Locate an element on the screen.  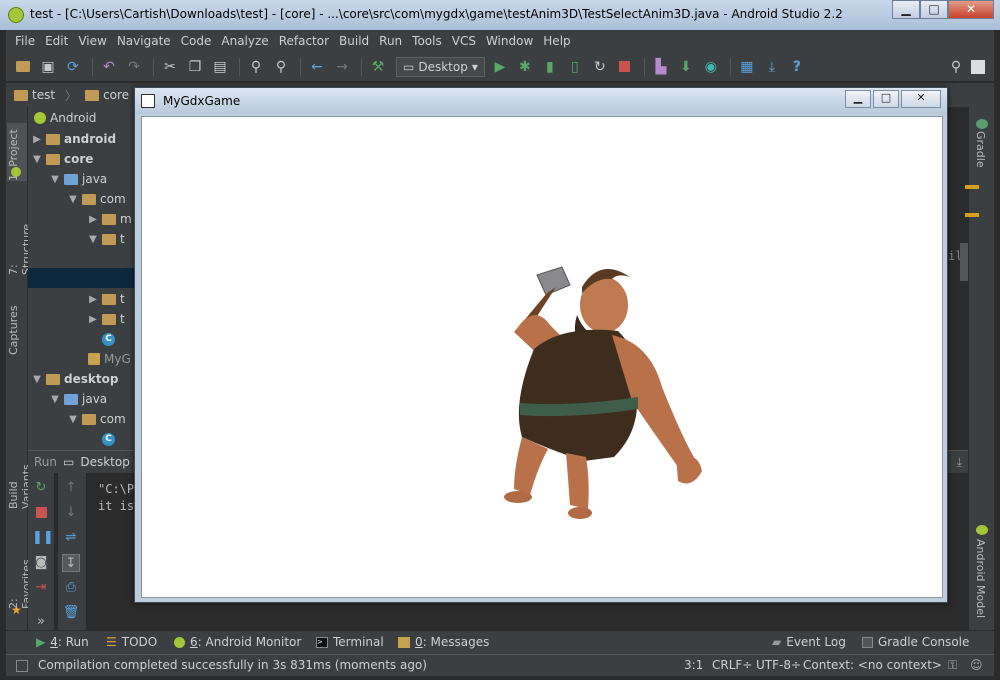
menu-edit: Edit is located at coordinates (56, 41).